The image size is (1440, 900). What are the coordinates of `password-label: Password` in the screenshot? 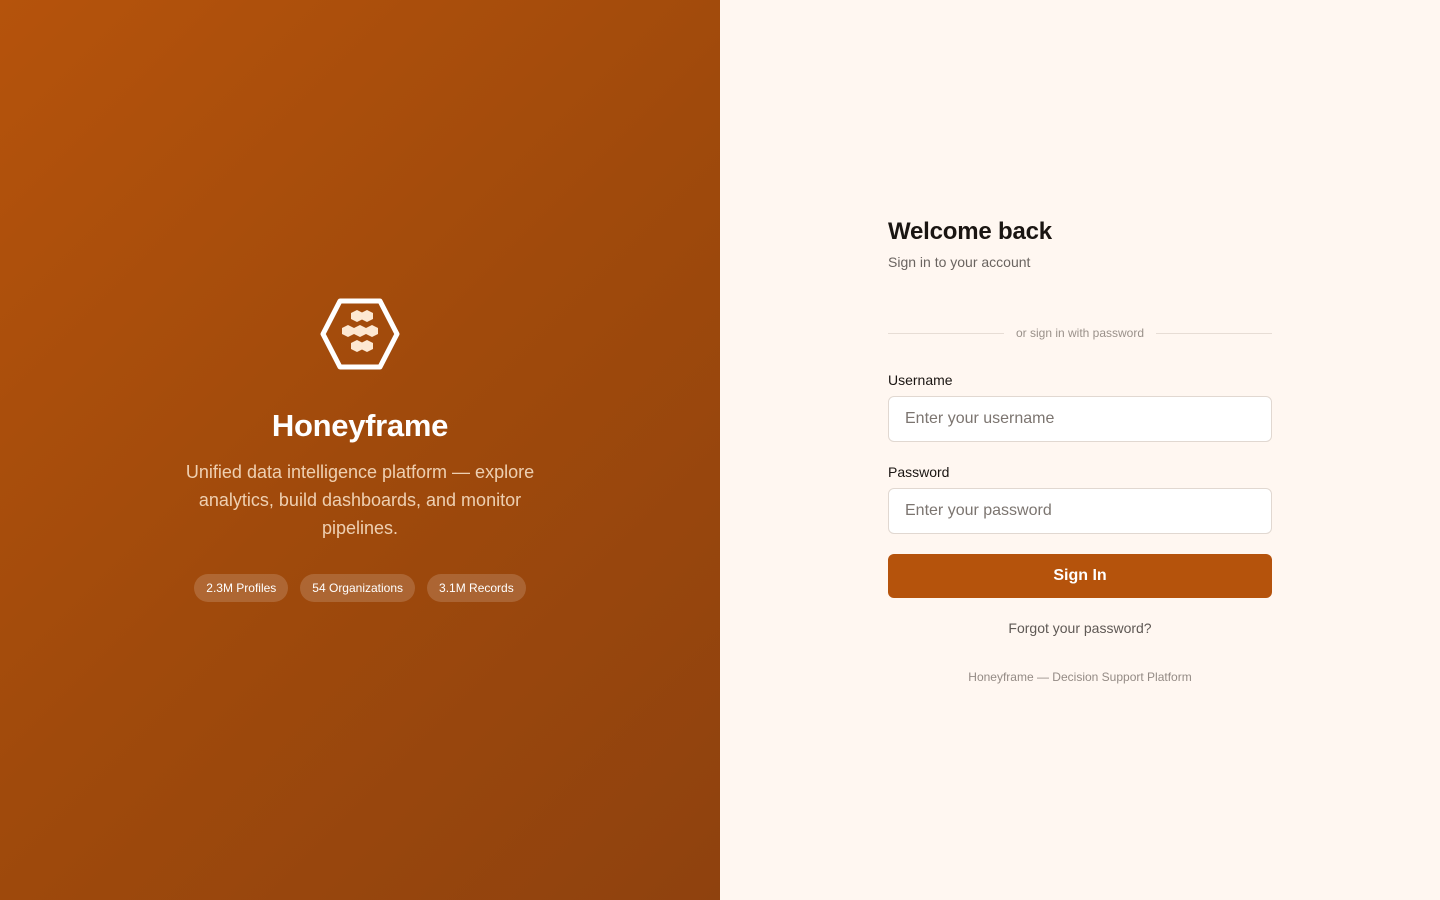 It's located at (919, 472).